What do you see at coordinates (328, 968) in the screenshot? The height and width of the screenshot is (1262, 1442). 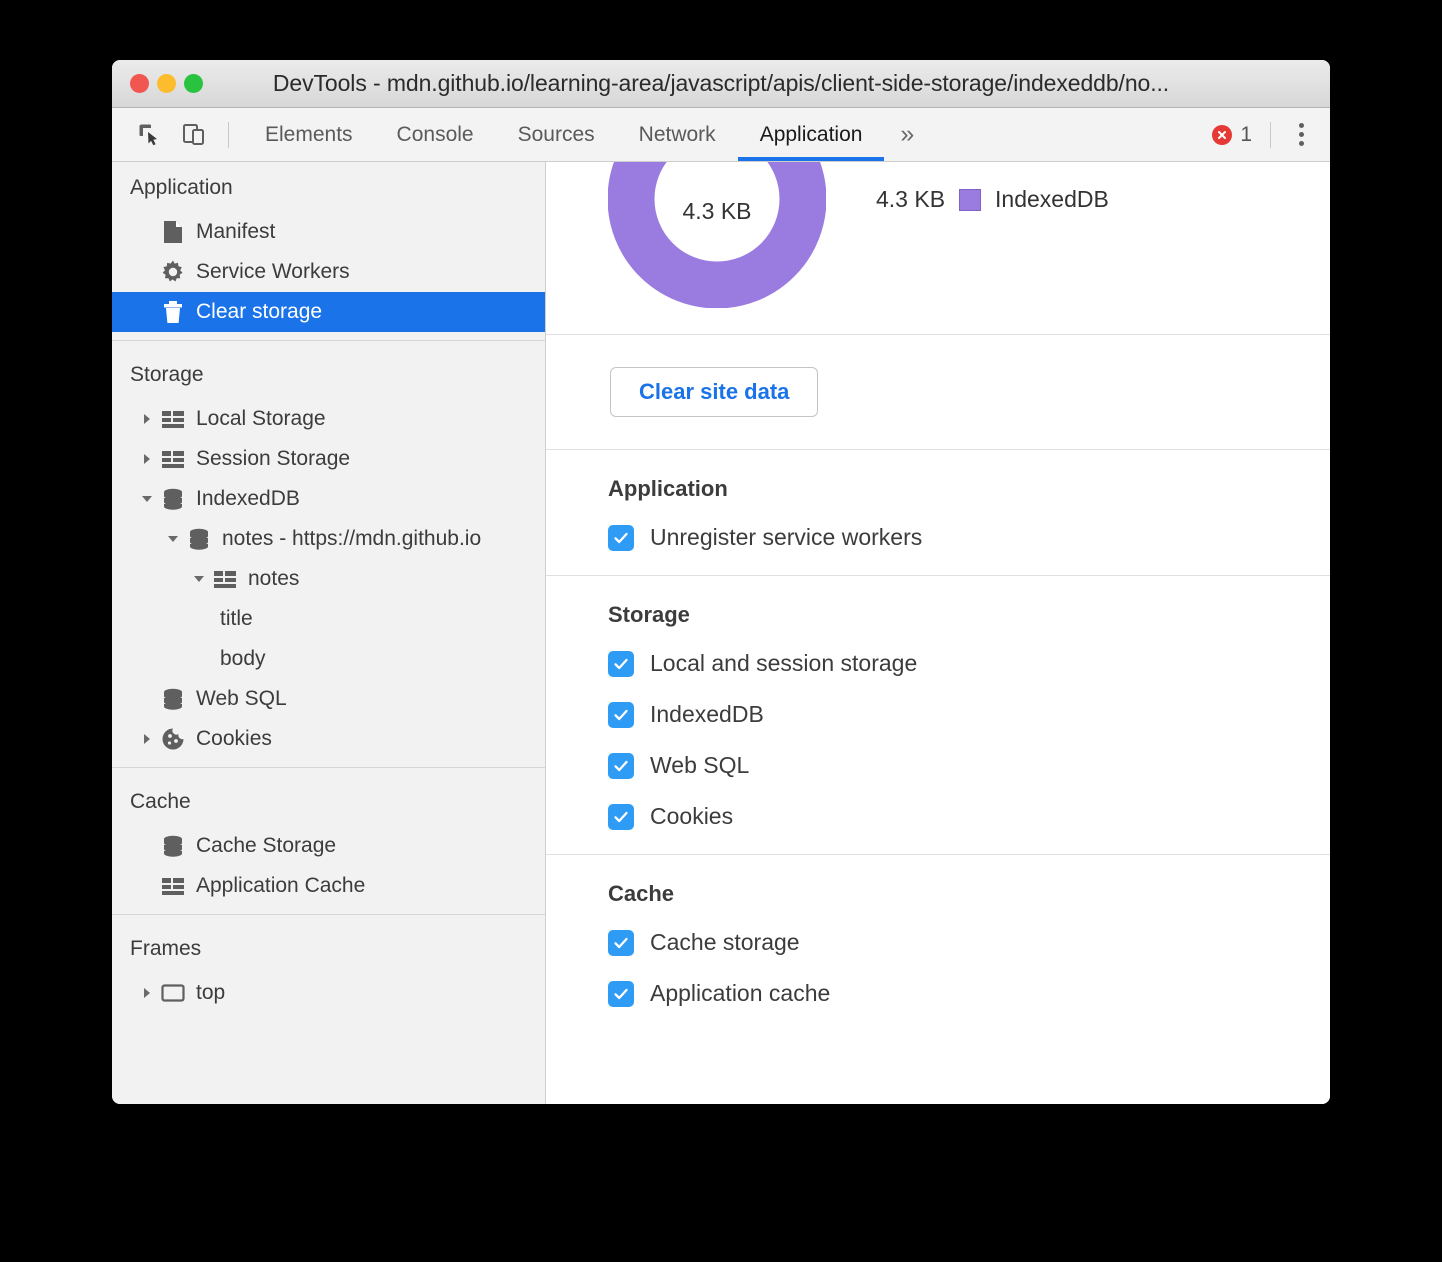 I see `sidebar-section-frames: Frames top` at bounding box center [328, 968].